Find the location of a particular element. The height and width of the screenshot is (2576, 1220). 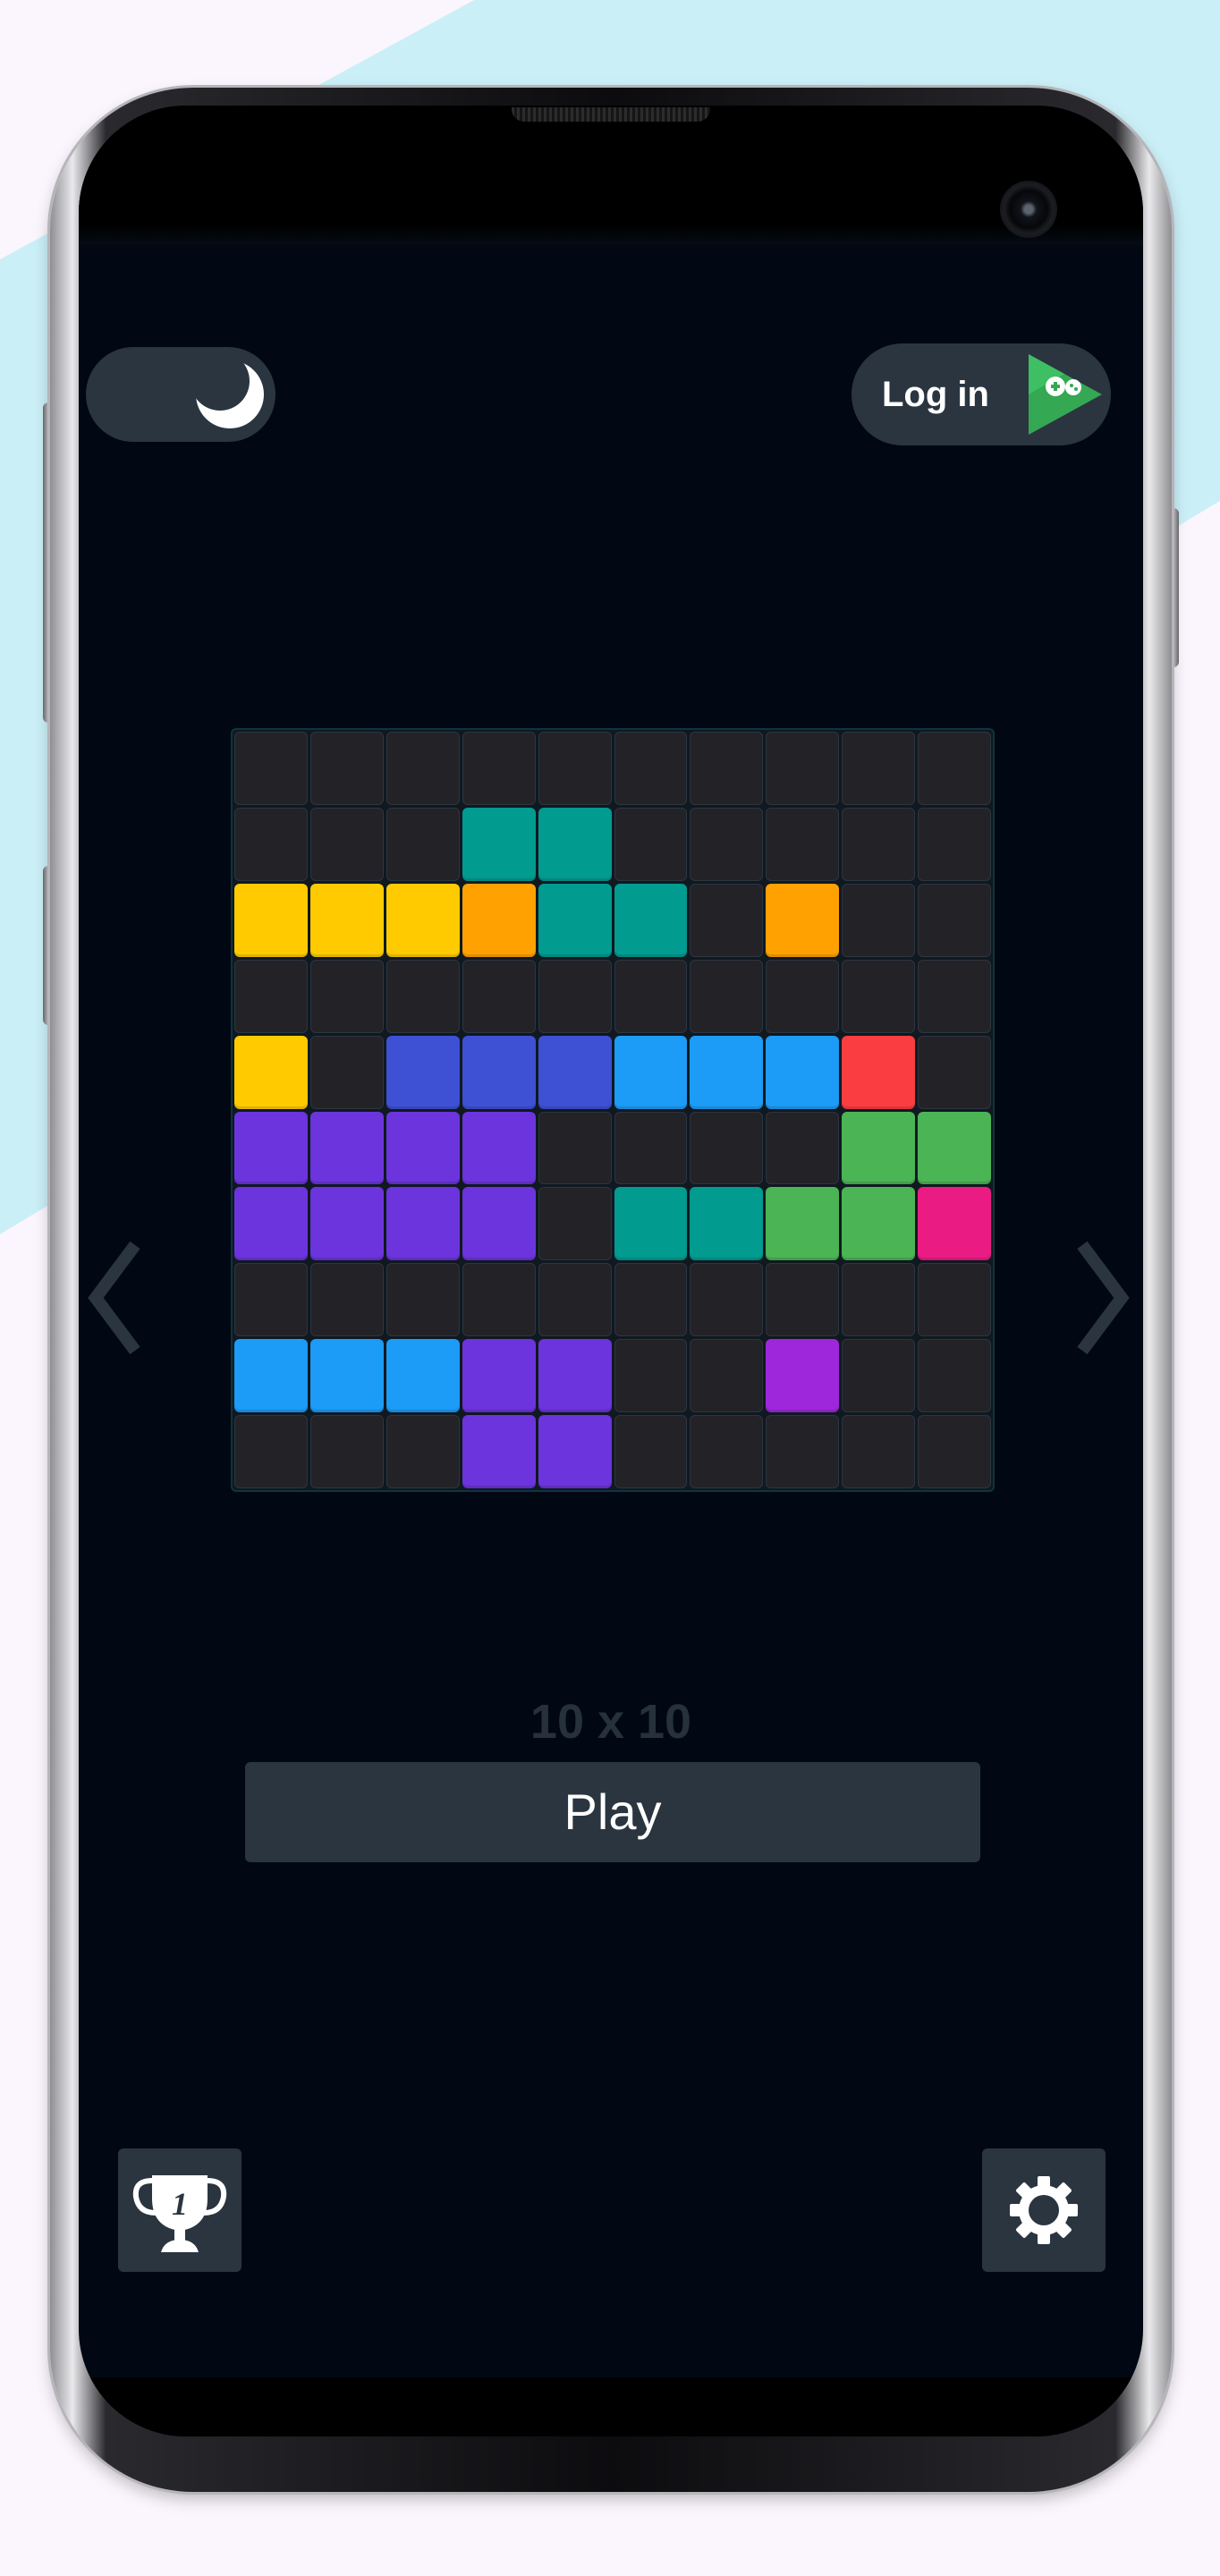

next-board-button is located at coordinates (1102, 1298).